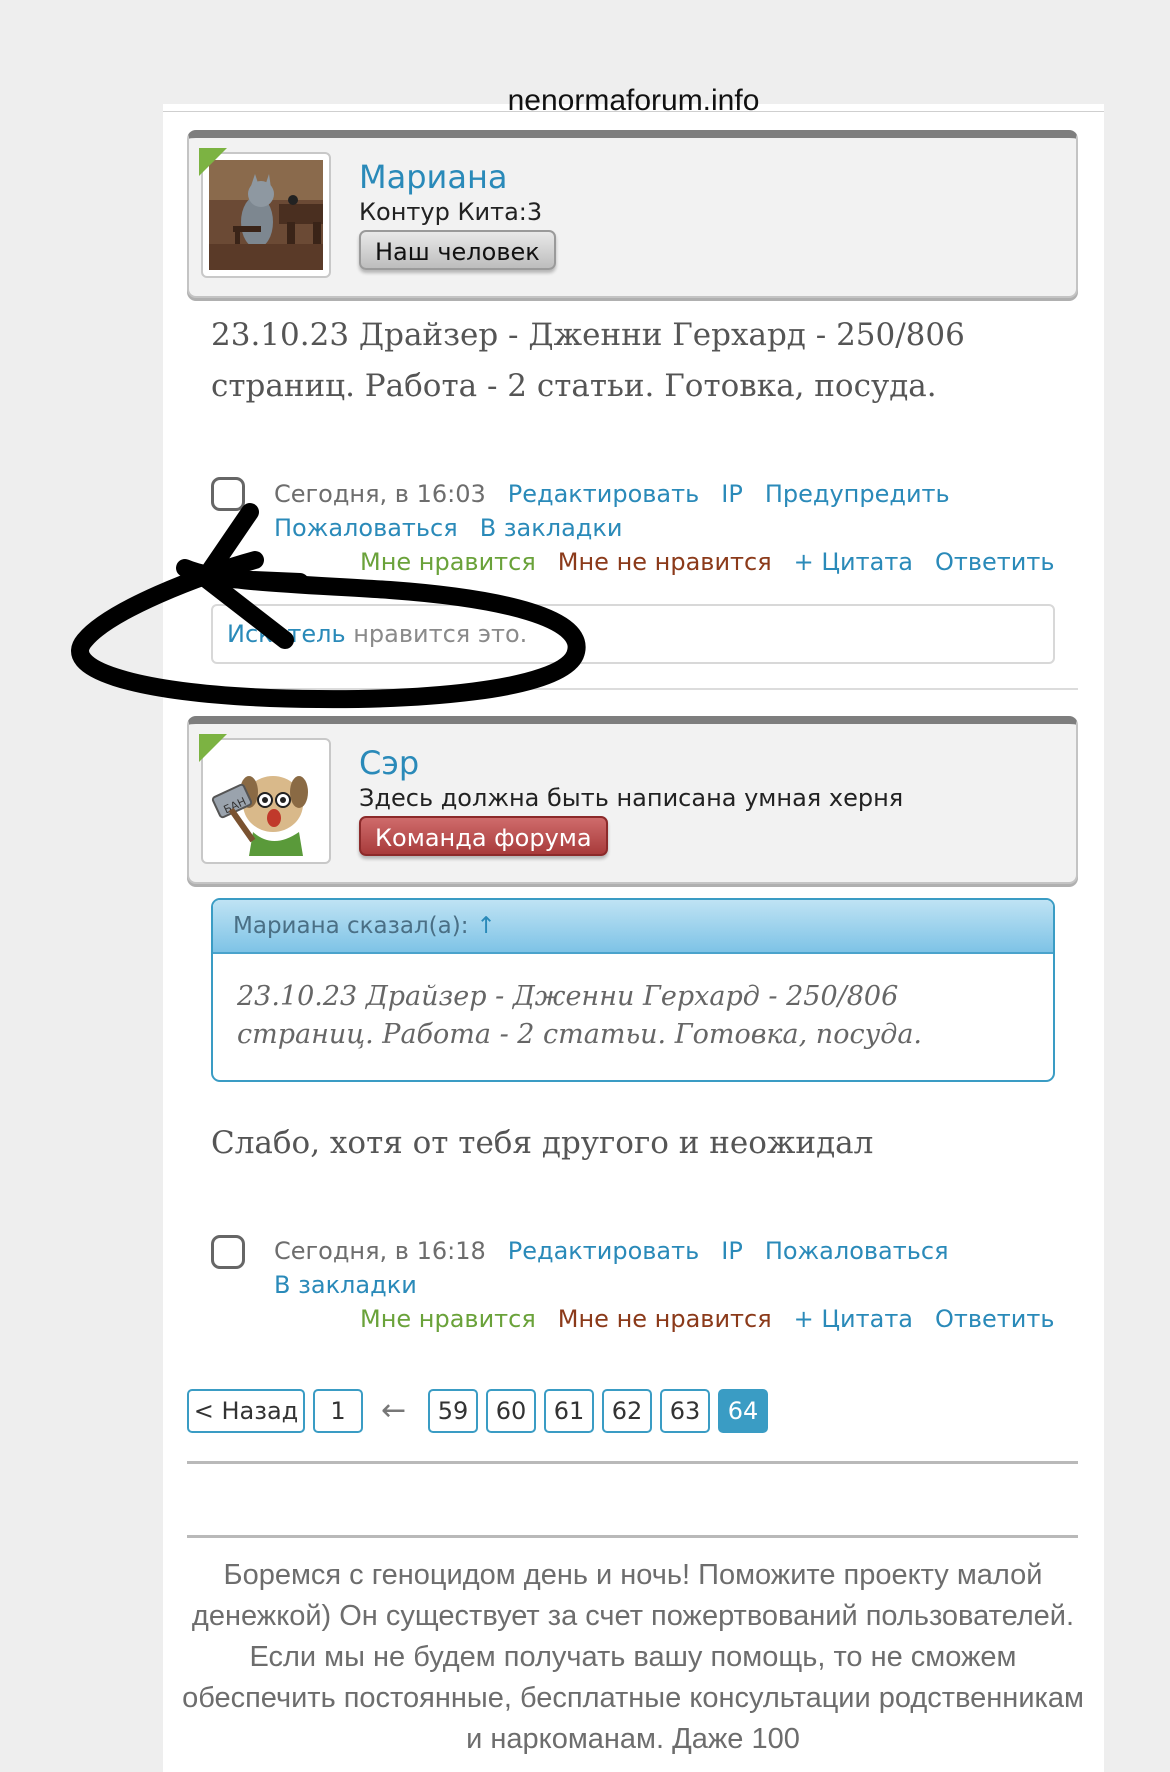  I want to click on liker-username: Искатель, so click(286, 634).